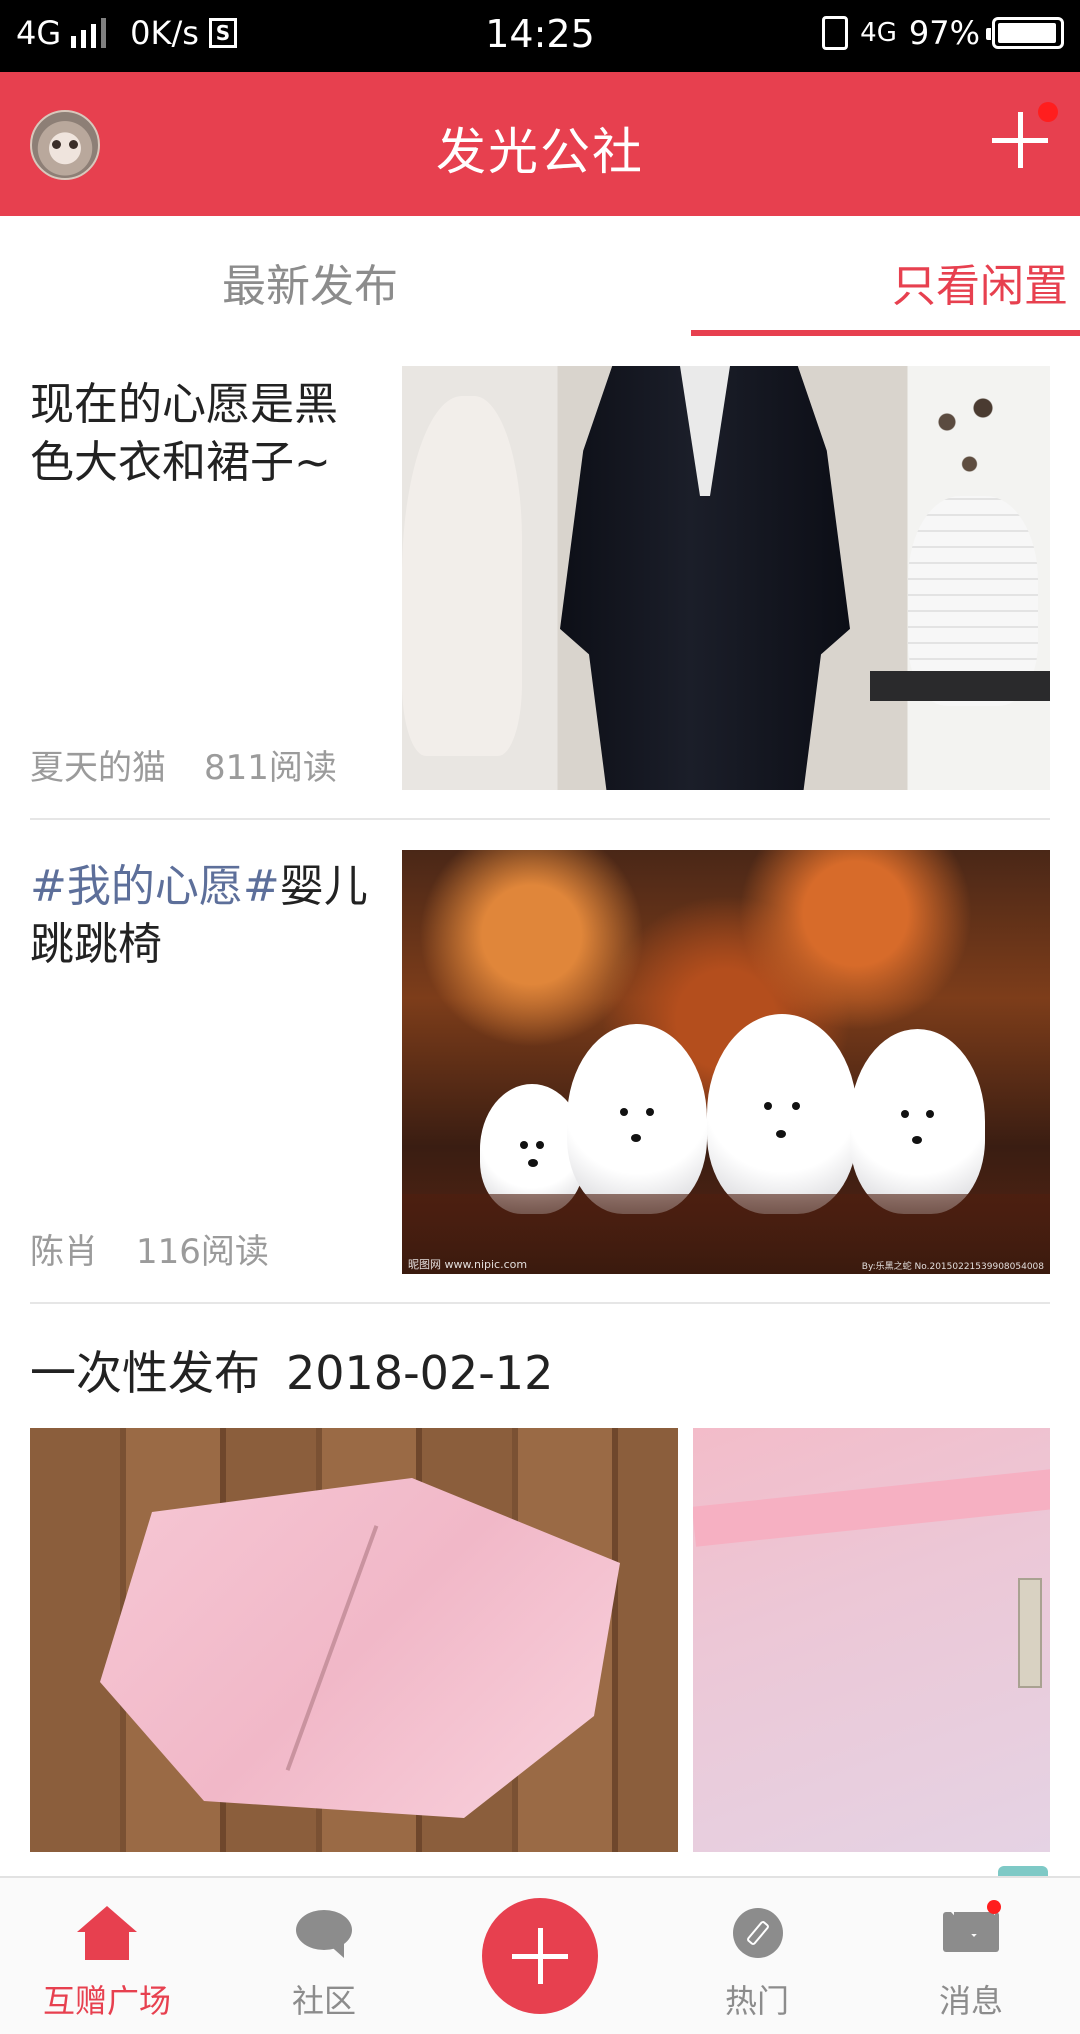  I want to click on status-bar: 4G 0K/s S 14:25 4G 97%, so click(540, 36).